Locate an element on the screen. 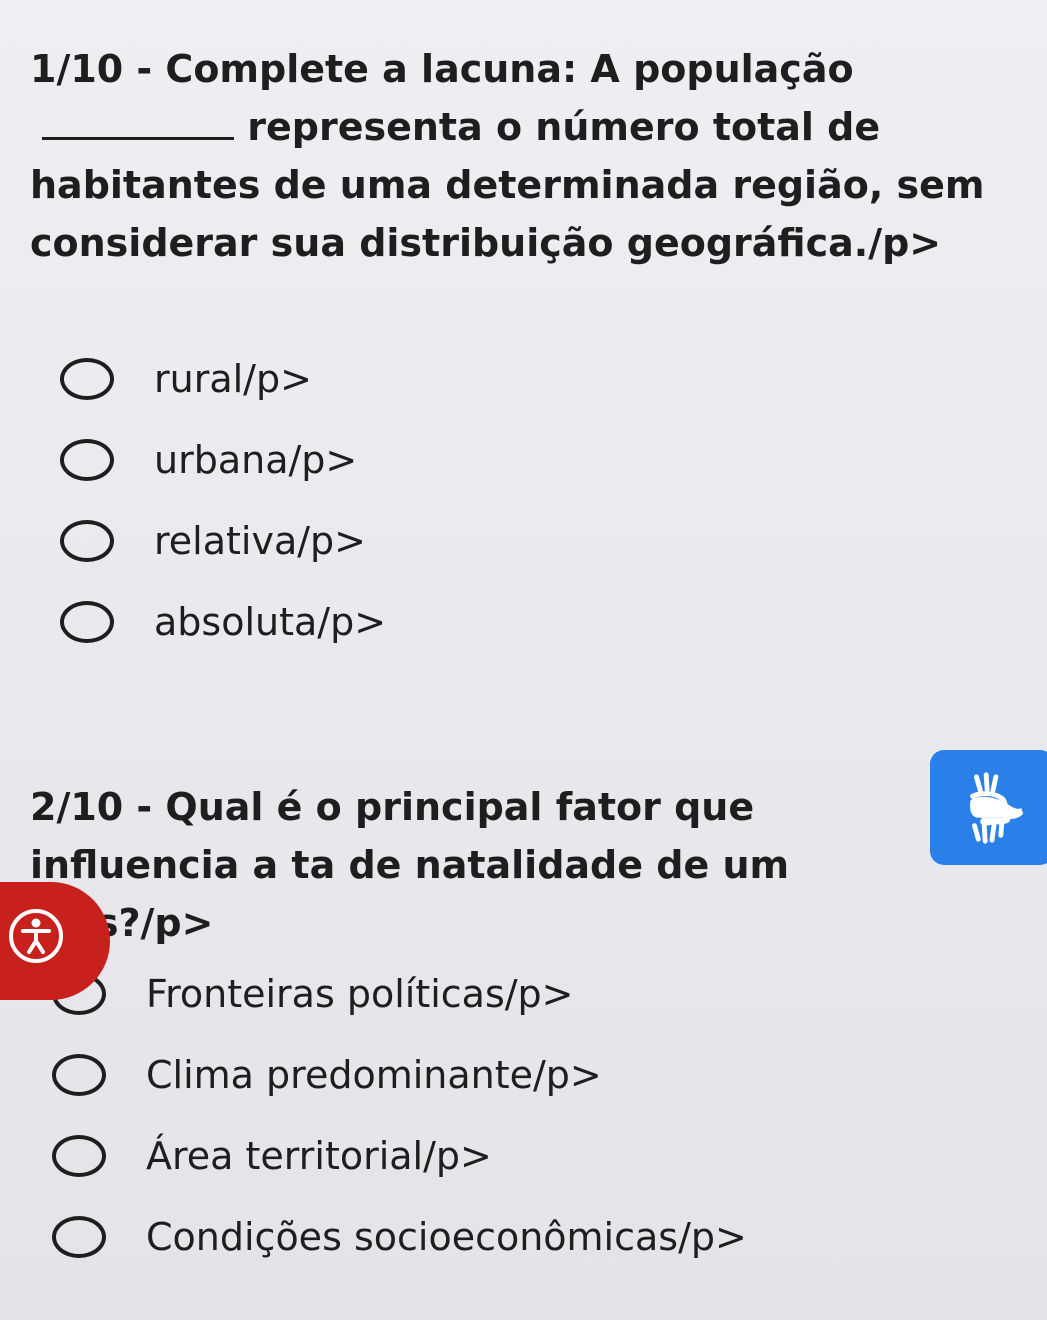  question-1-text-start: 1/10 - Complete a lacuna: A população is located at coordinates (442, 69).